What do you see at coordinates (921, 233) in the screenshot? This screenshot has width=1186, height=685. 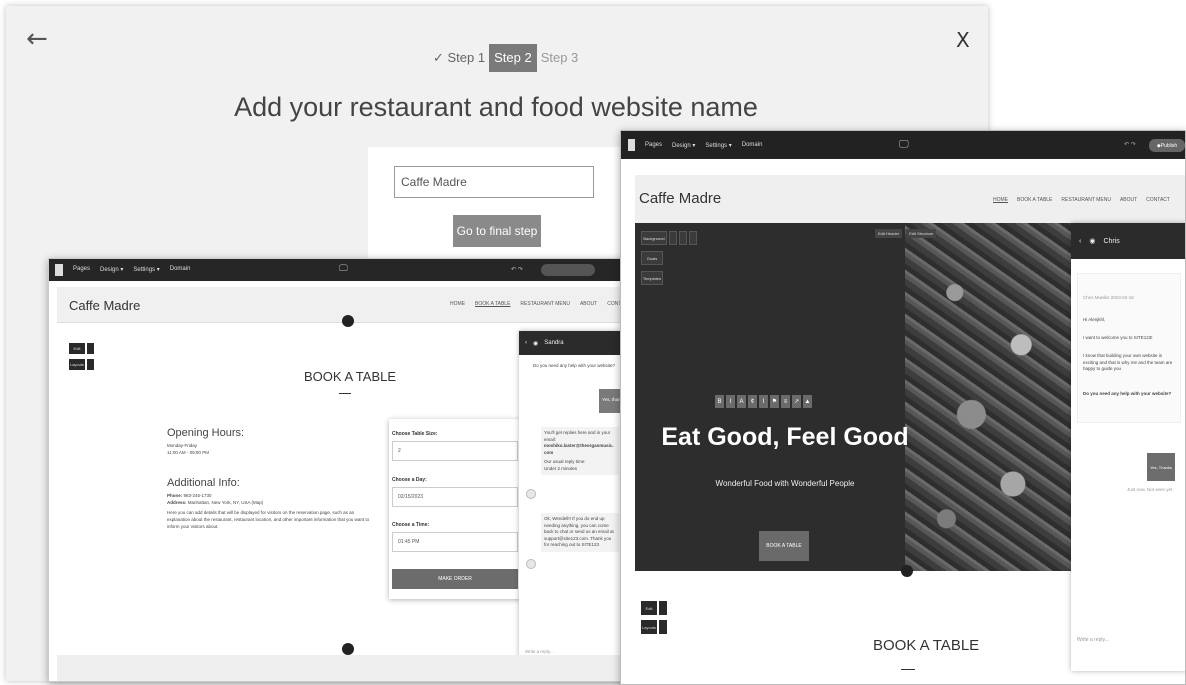 I see `edit-structure-button: Edit Structure` at bounding box center [921, 233].